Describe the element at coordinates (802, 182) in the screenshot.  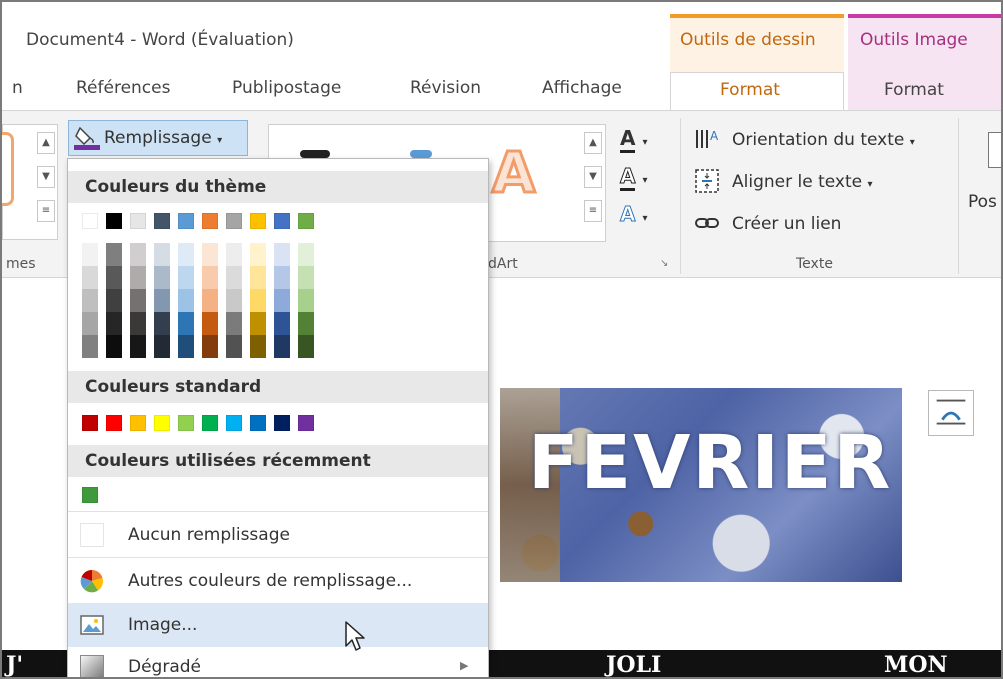
I see `align-text-button: Aligner le texte ▾` at that location.